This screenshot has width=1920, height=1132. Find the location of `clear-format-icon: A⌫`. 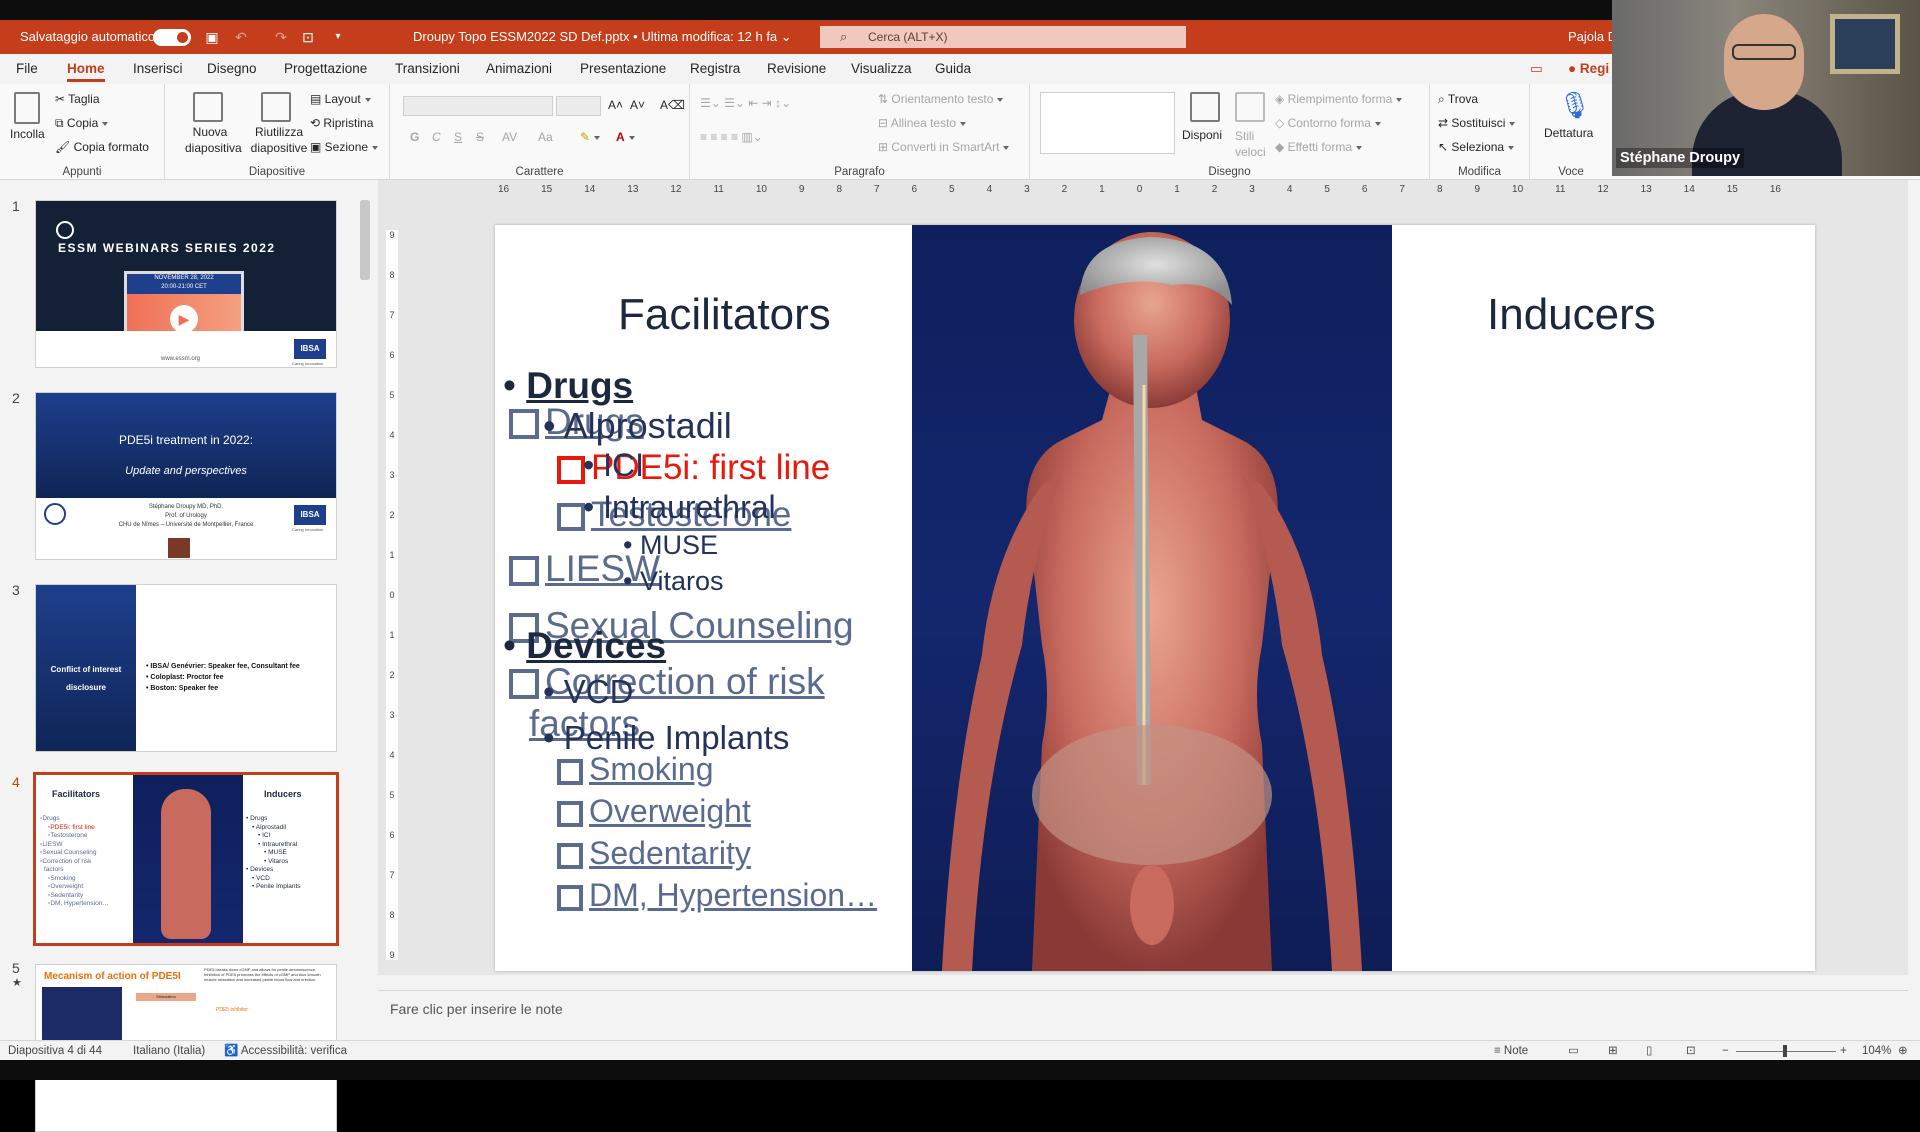

clear-format-icon: A⌫ is located at coordinates (672, 105).